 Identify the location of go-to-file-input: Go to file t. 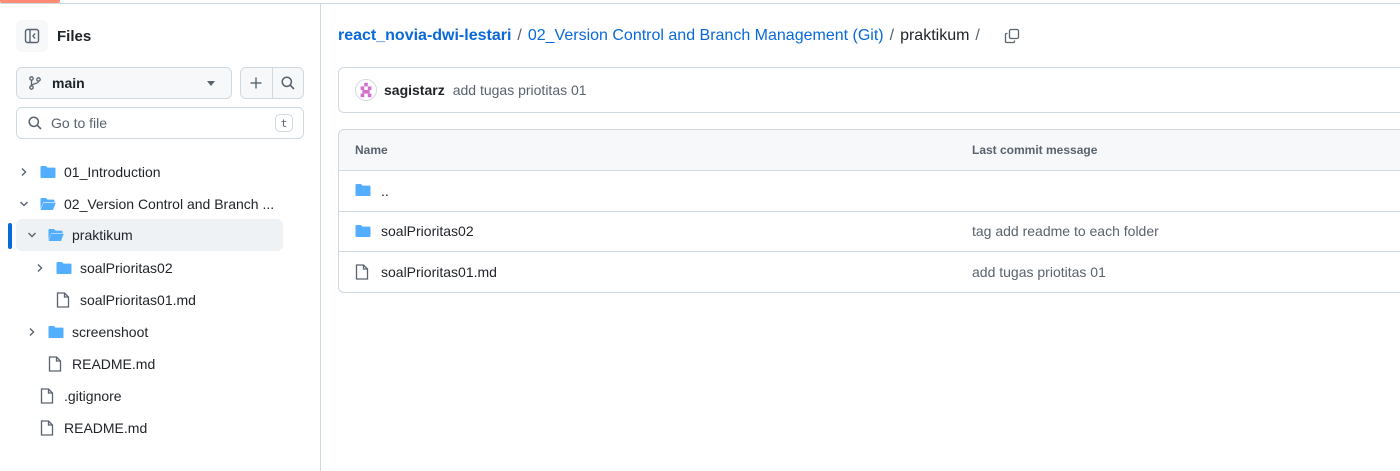
(160, 123).